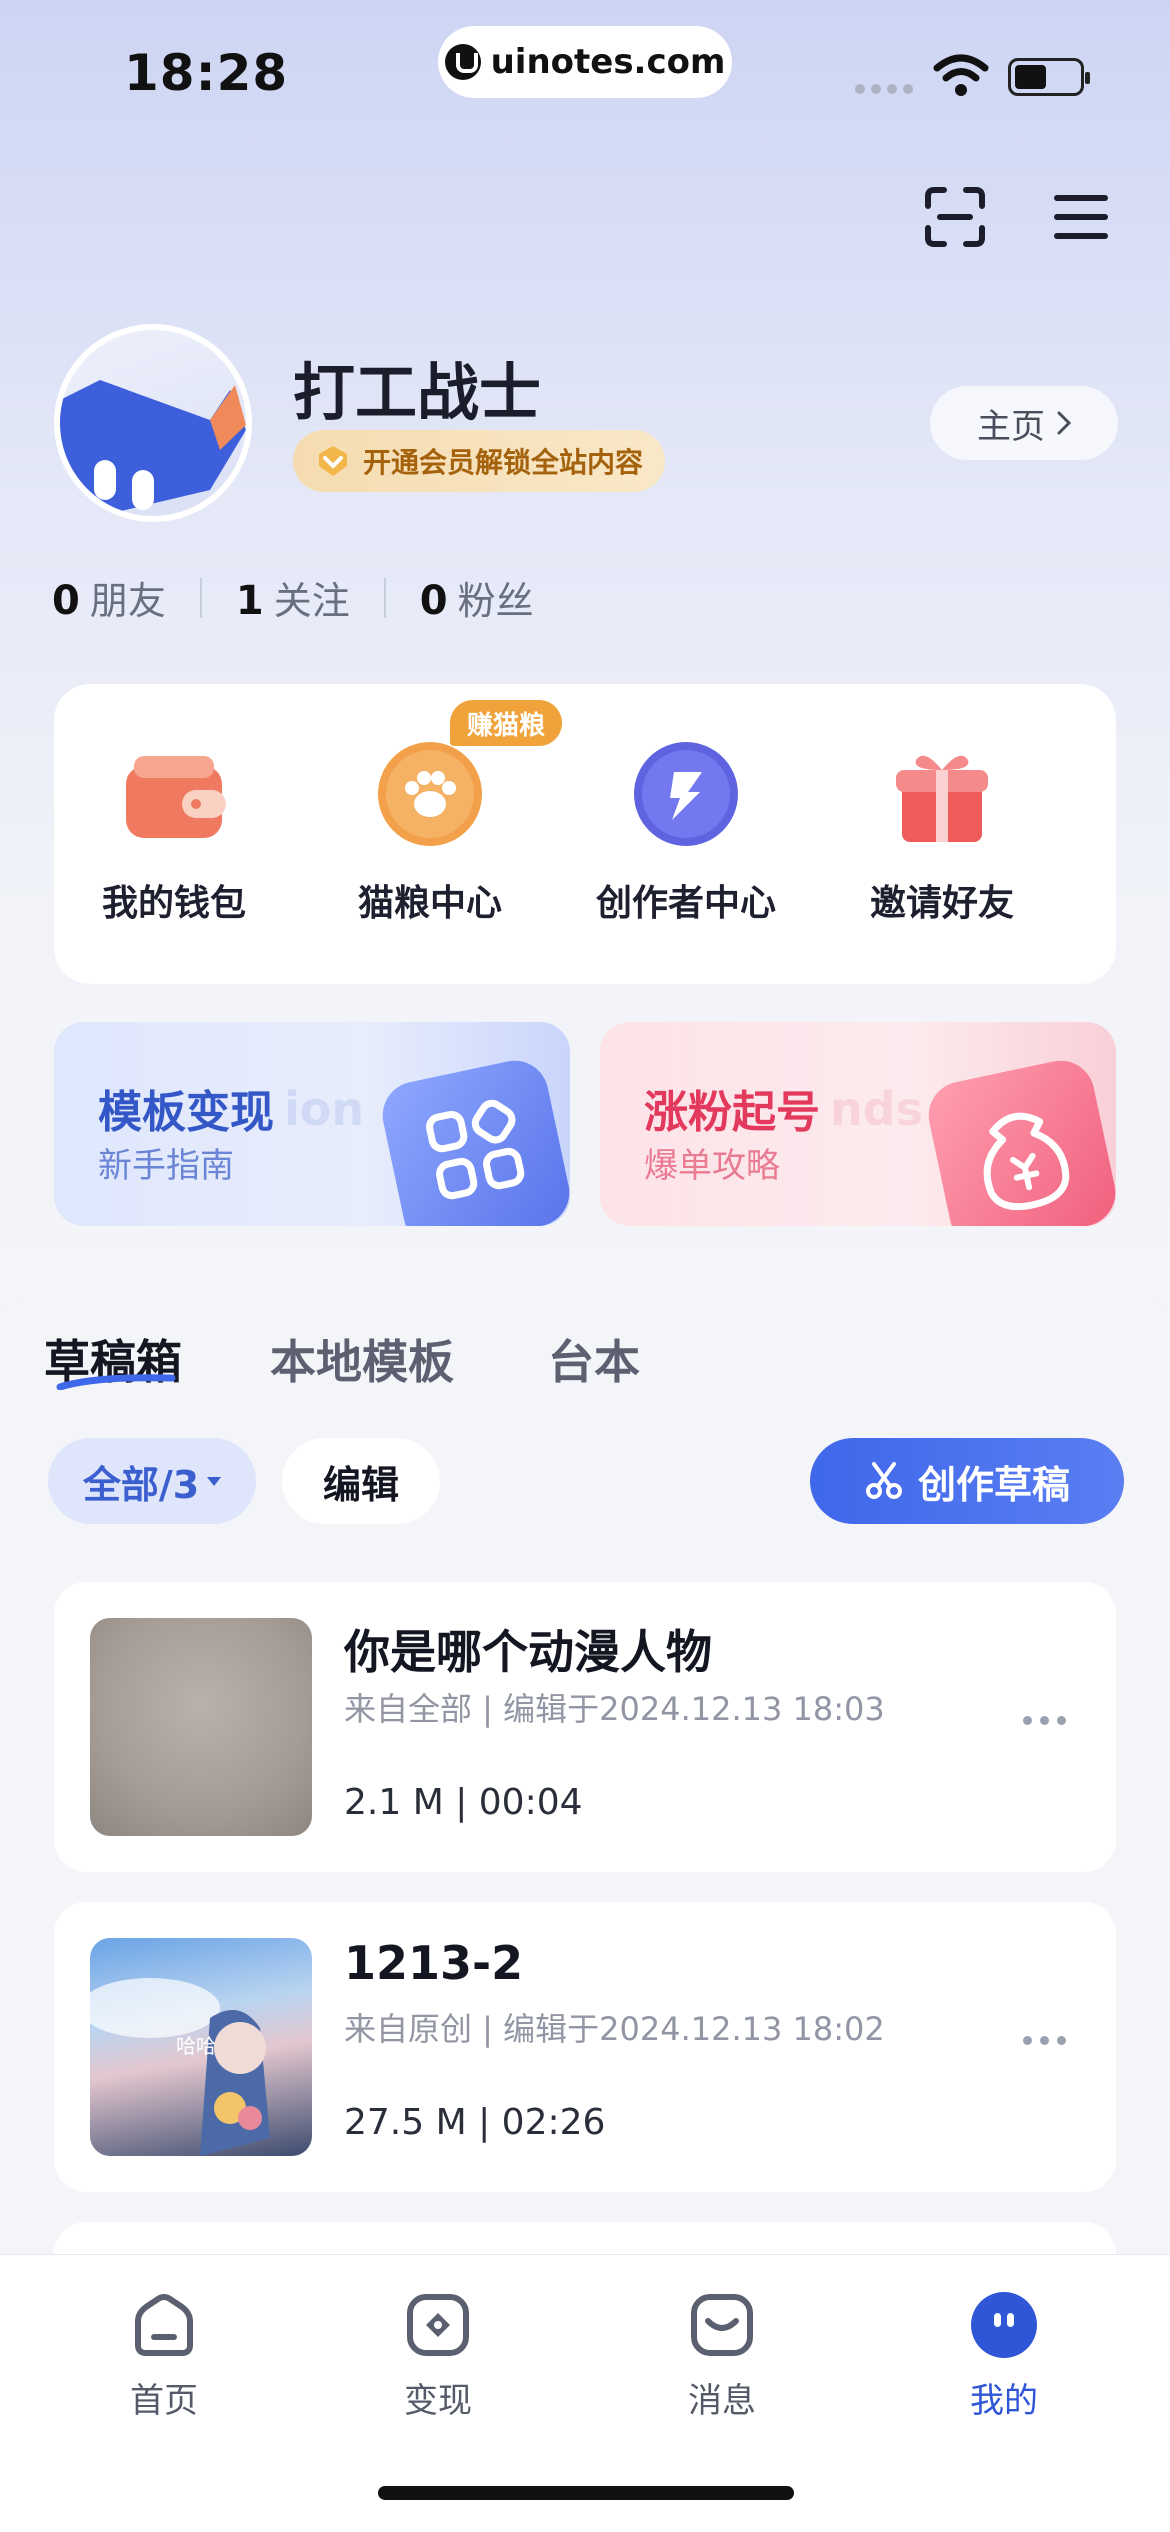 The image size is (1170, 2532). I want to click on tab-active-indicator, so click(116, 1382).